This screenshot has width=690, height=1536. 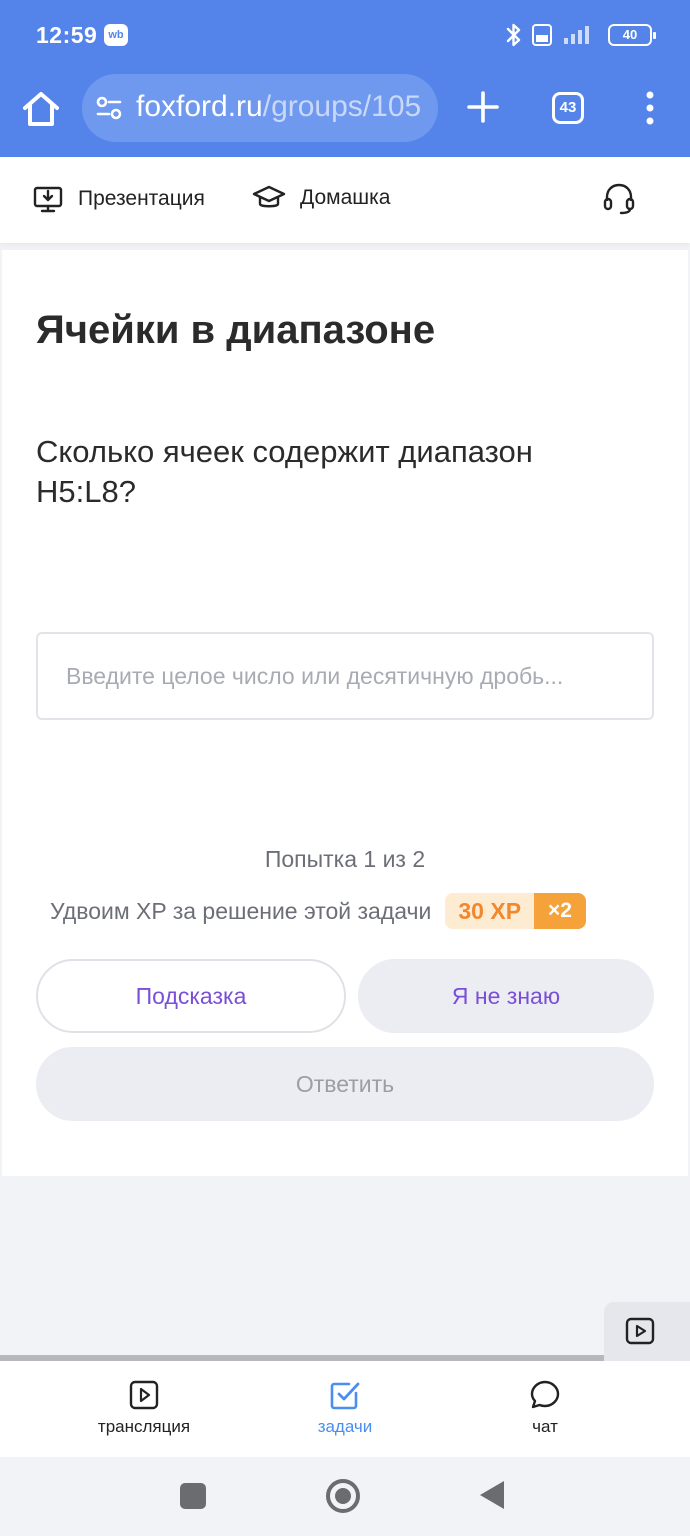 I want to click on xp-multiplier: ×2, so click(x=560, y=911).